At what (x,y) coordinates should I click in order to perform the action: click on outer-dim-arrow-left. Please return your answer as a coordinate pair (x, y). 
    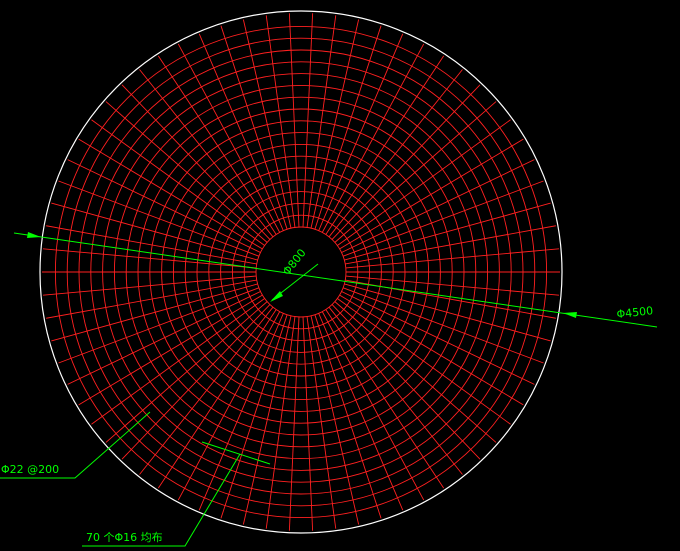
    Looking at the image, I should click on (34, 235).